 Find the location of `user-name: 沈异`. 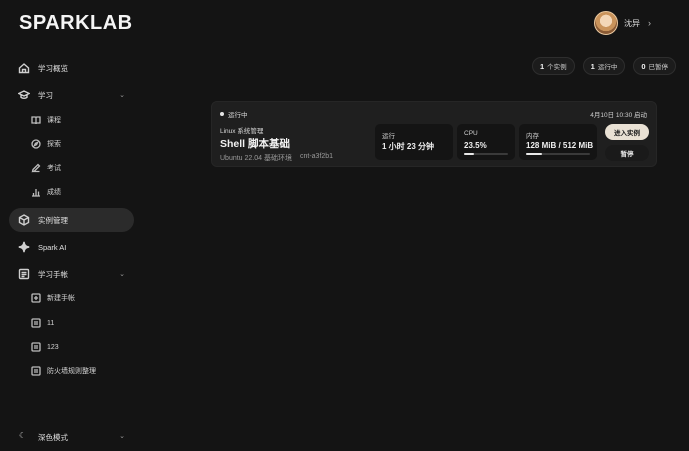

user-name: 沈异 is located at coordinates (632, 23).